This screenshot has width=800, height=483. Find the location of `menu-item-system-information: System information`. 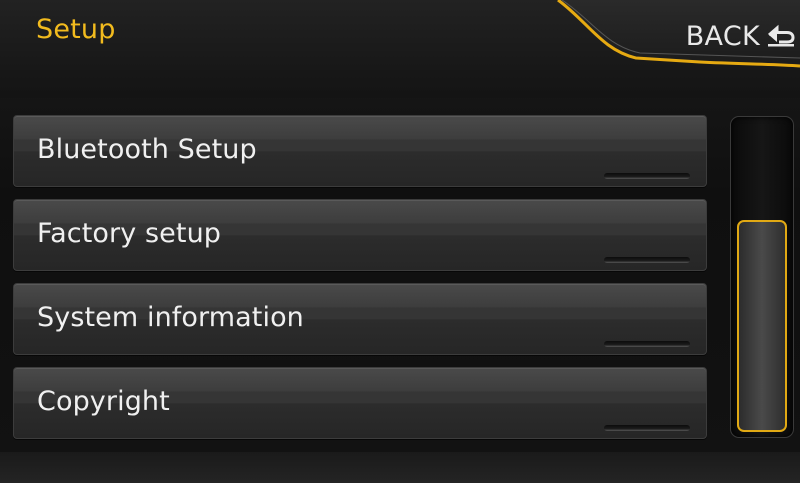

menu-item-system-information: System information is located at coordinates (360, 319).